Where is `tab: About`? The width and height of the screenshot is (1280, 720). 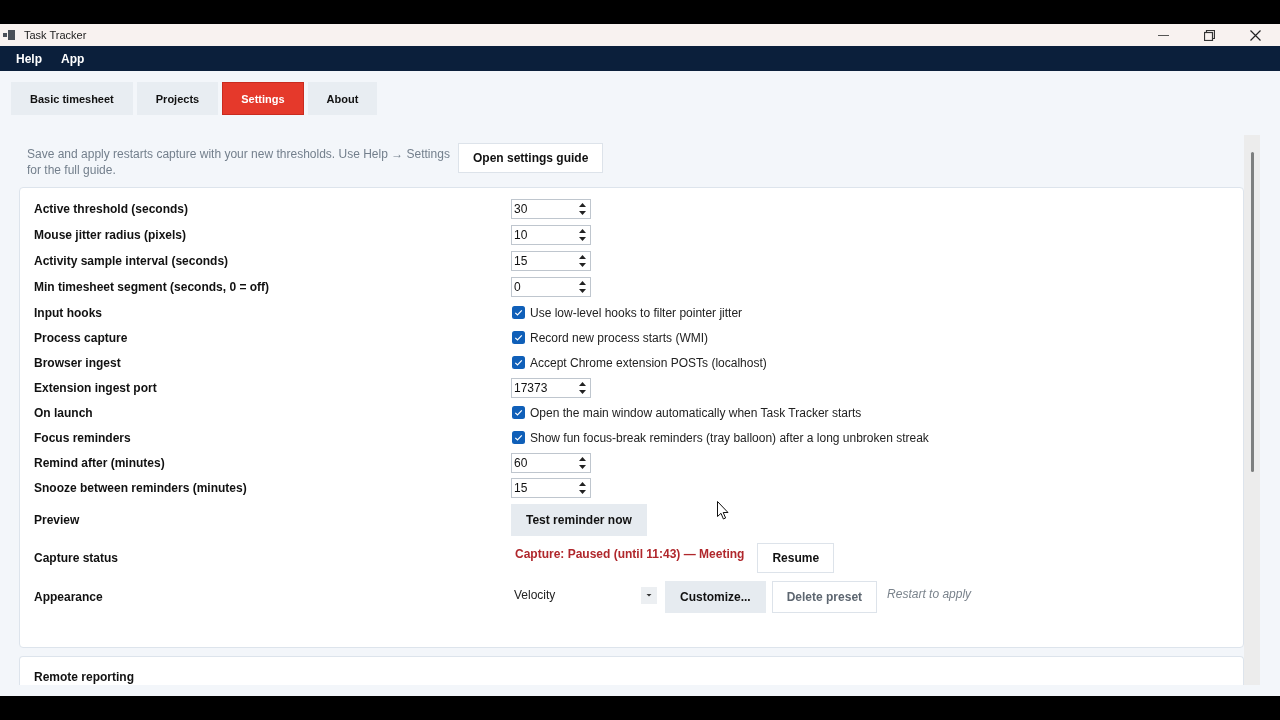 tab: About is located at coordinates (342, 98).